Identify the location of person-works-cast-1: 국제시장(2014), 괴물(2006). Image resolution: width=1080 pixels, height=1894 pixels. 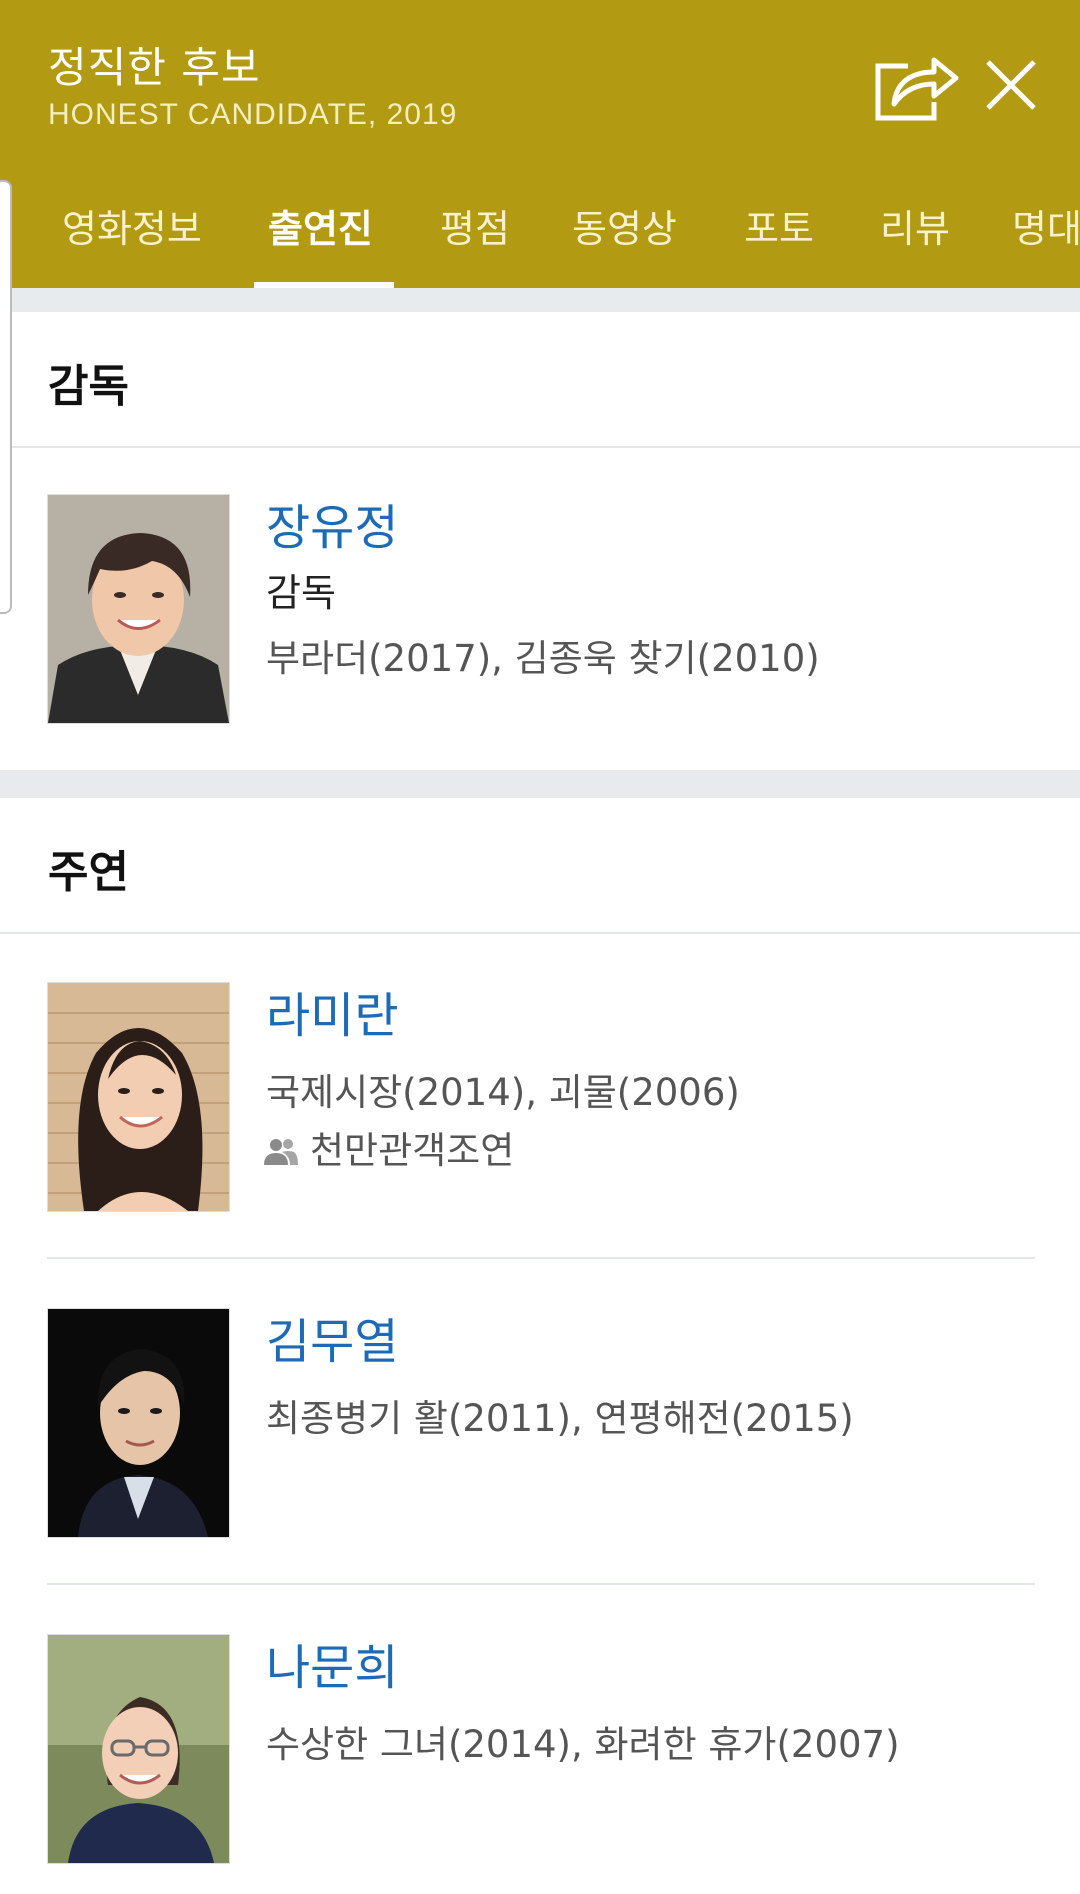
(503, 1092).